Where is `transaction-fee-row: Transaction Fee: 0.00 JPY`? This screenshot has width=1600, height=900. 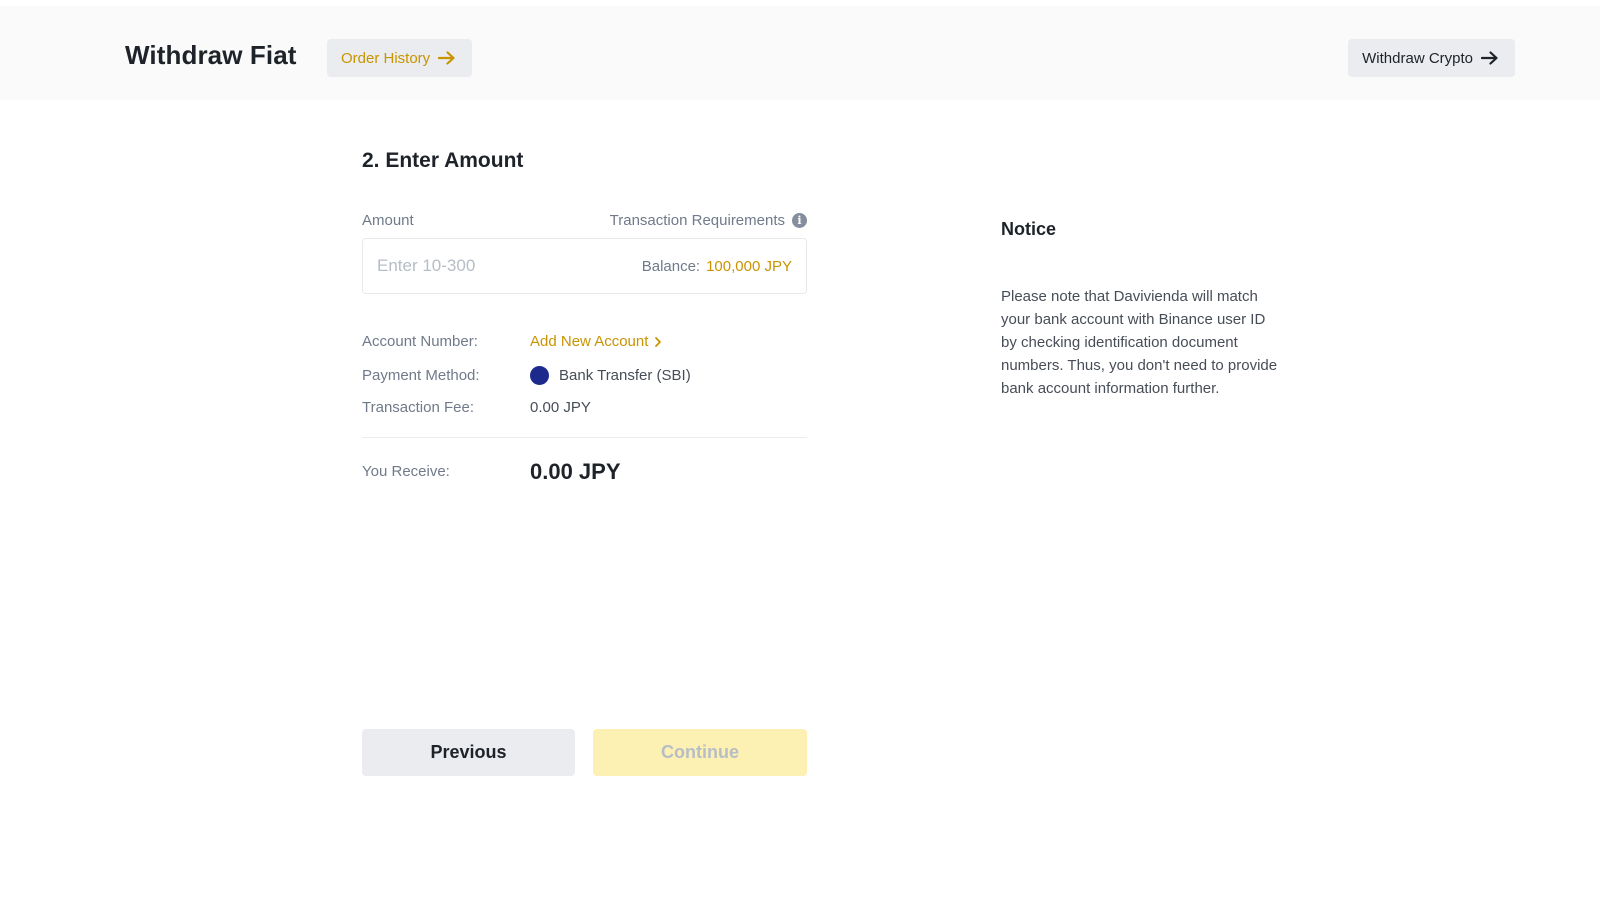
transaction-fee-row: Transaction Fee: 0.00 JPY is located at coordinates (584, 407).